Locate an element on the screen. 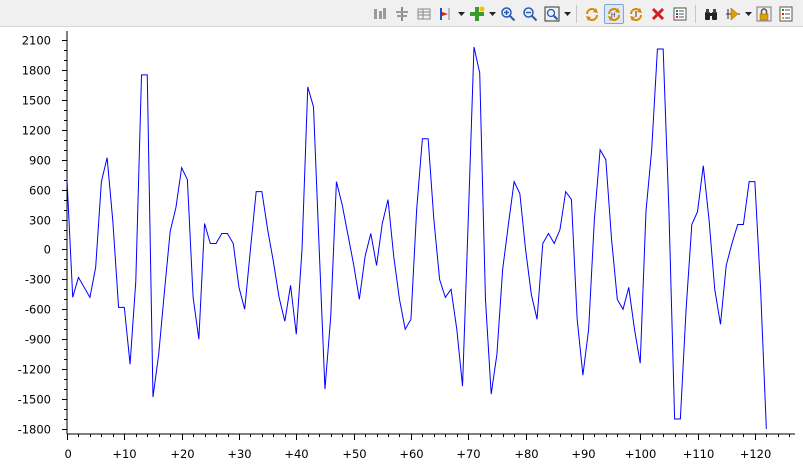 This screenshot has width=803, height=469. center-button is located at coordinates (402, 14).